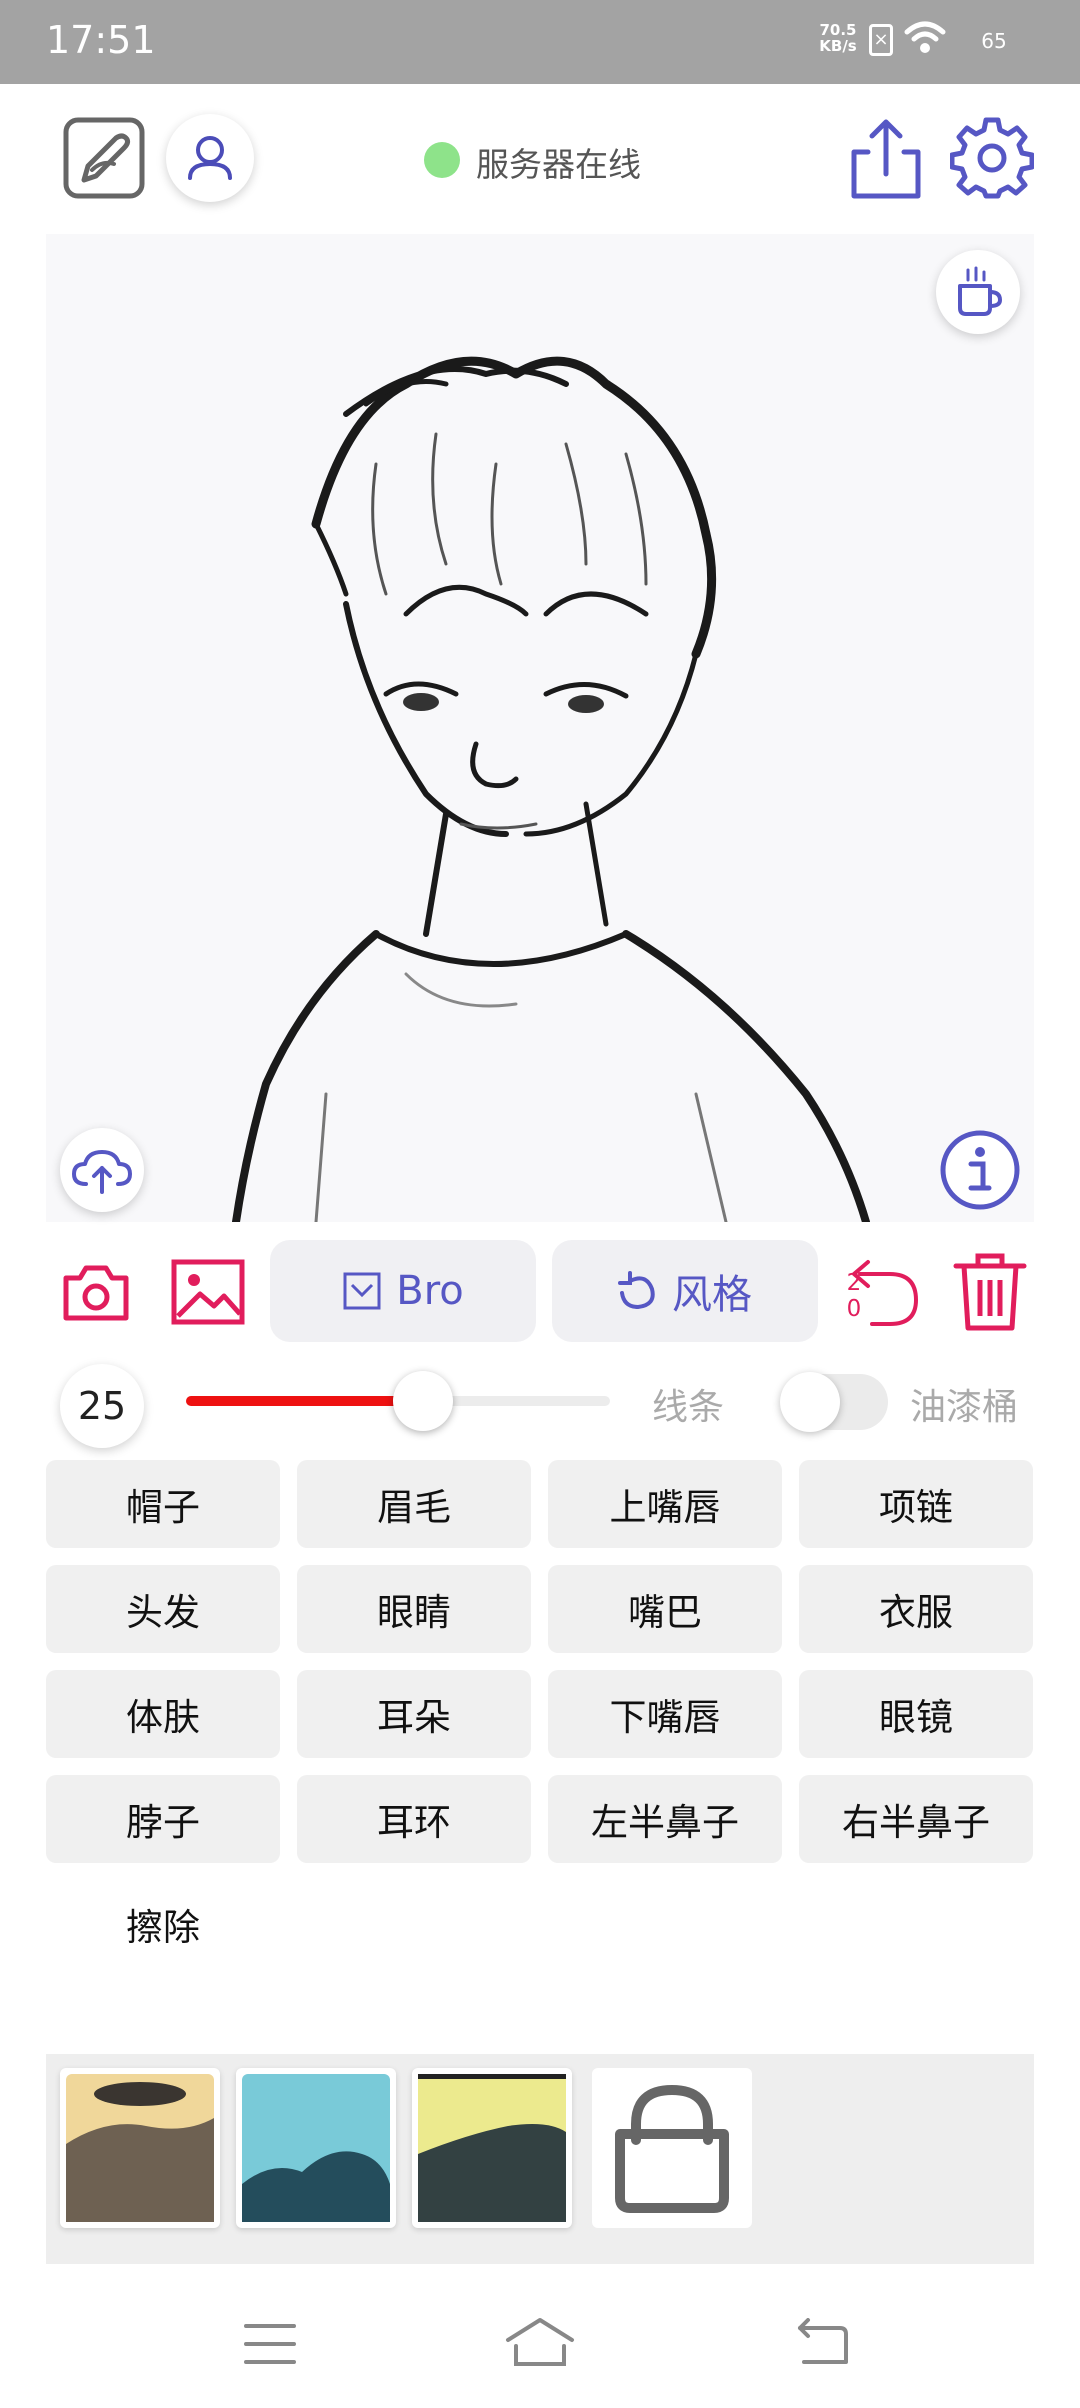 This screenshot has width=1080, height=2408. I want to click on refresh-icon, so click(636, 1290).